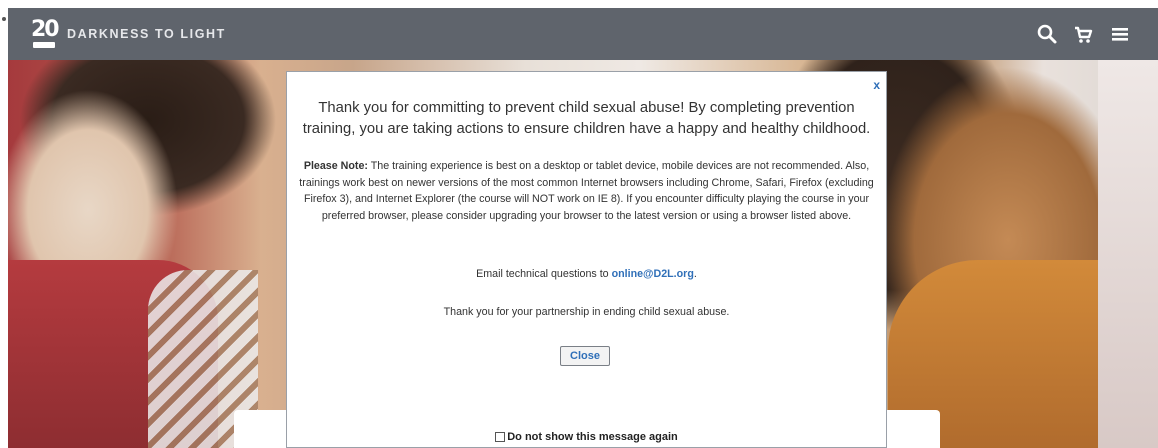  I want to click on logo-number: 20, so click(45, 29).